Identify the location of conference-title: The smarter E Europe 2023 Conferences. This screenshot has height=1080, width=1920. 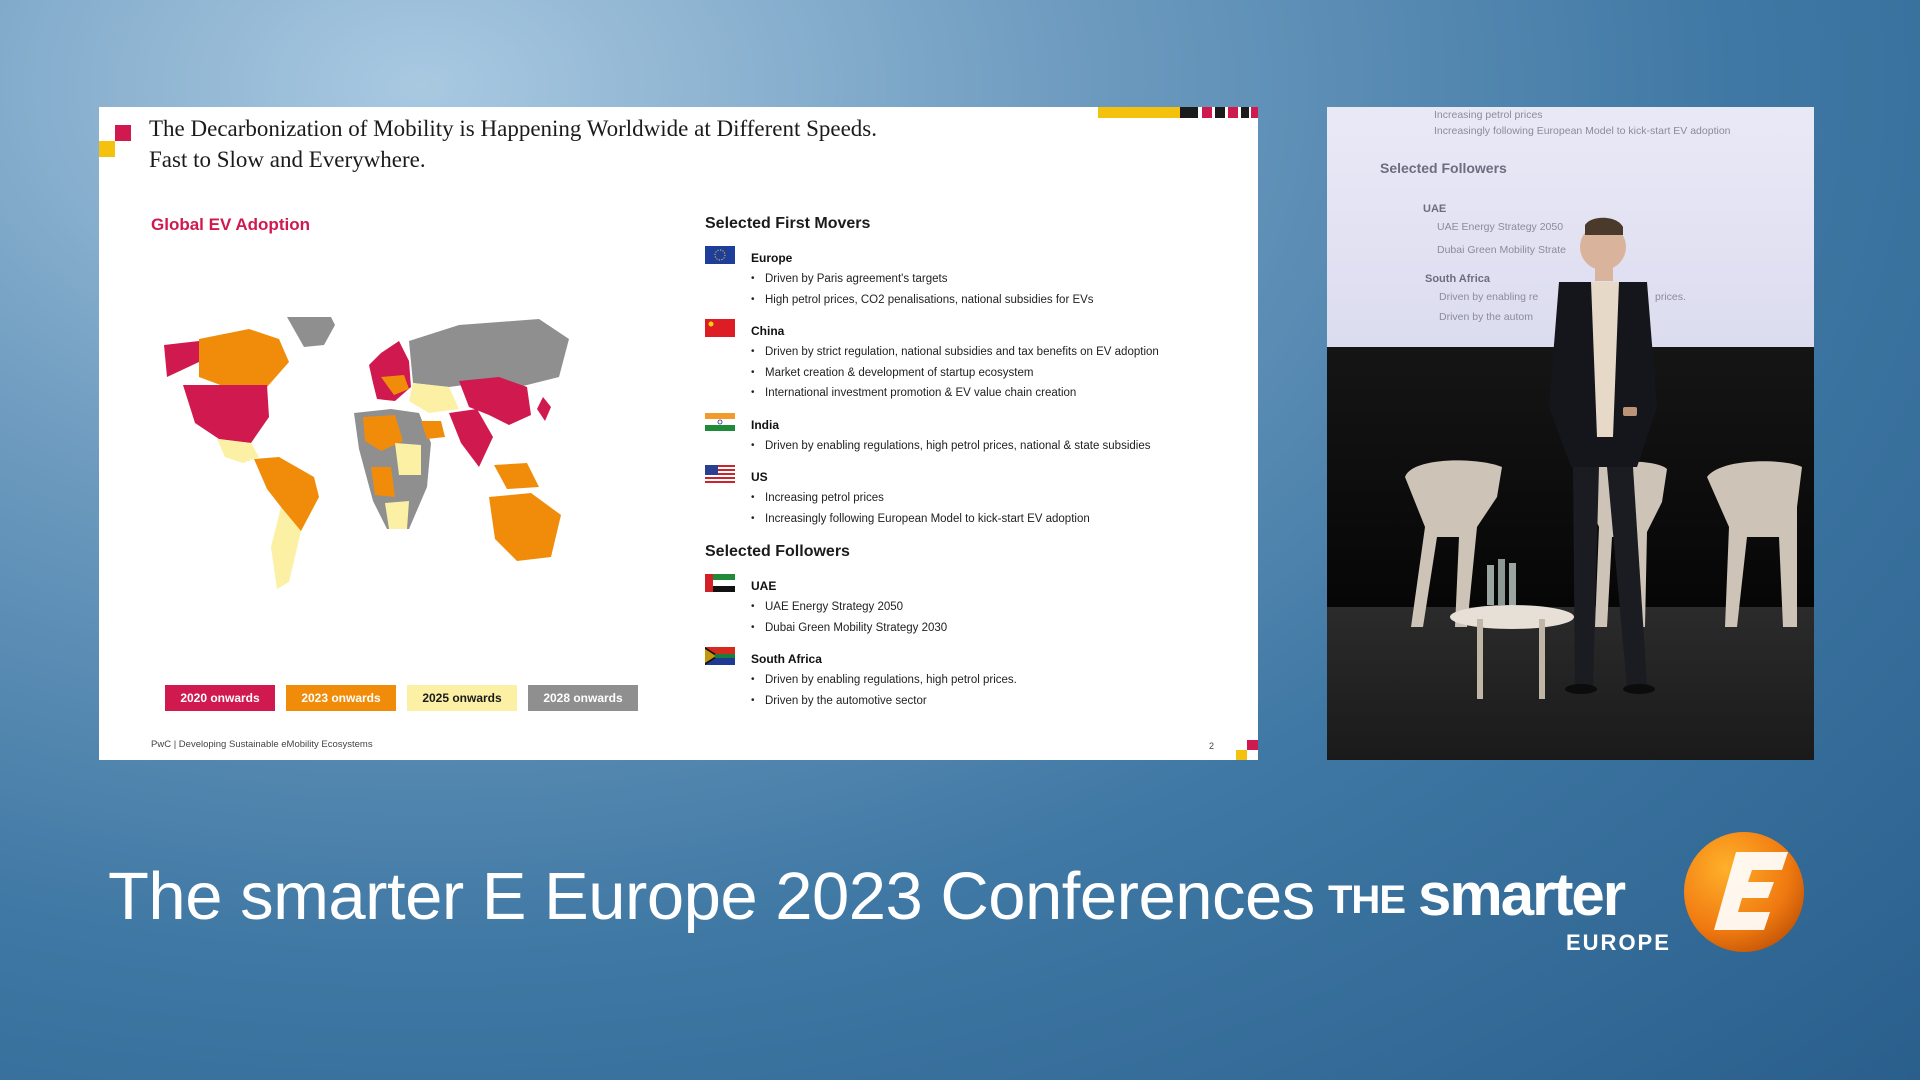
(711, 896).